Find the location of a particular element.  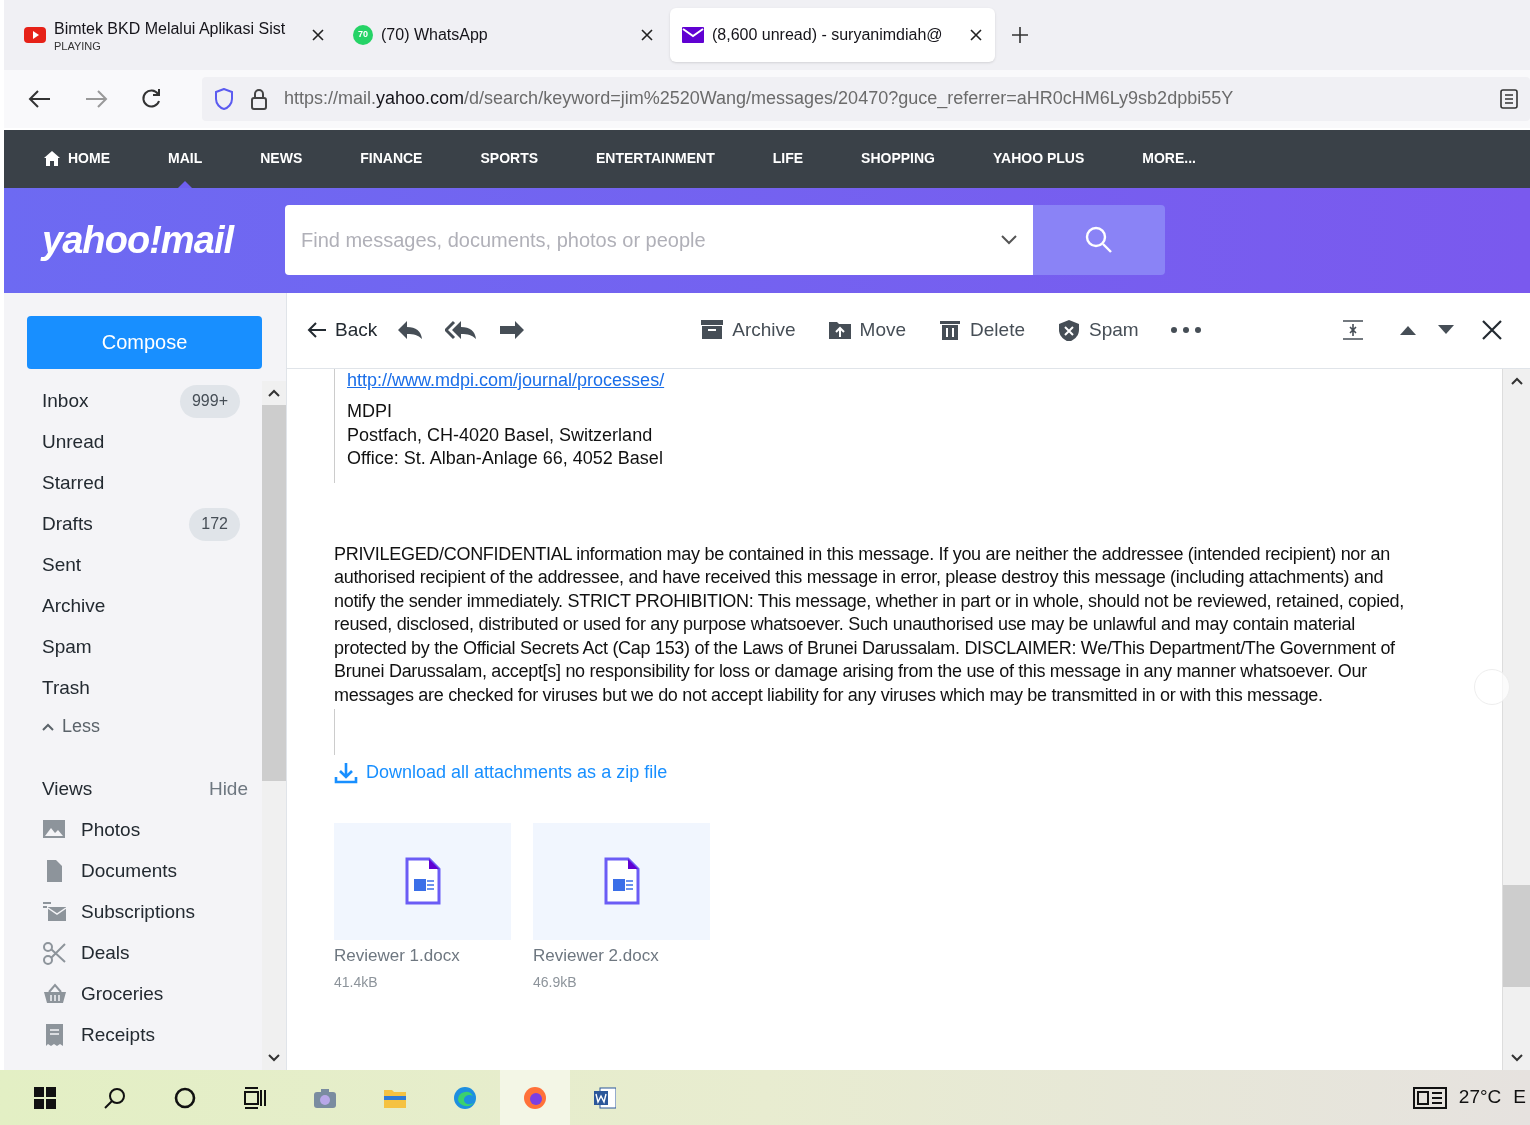

toolbar-button: Move is located at coordinates (867, 330).